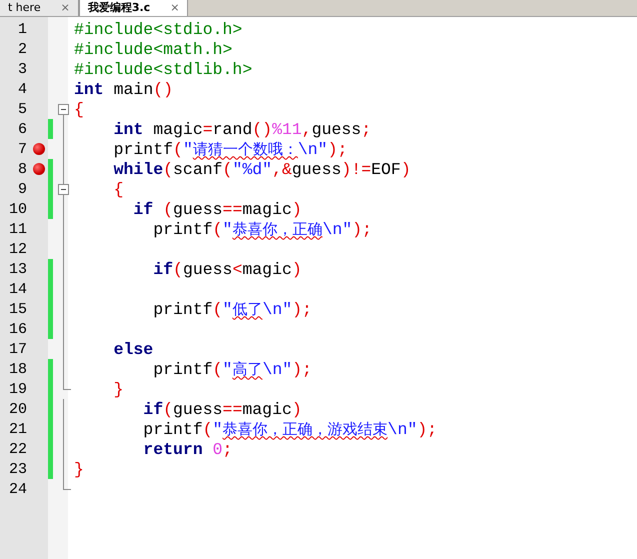 This screenshot has width=637, height=559. What do you see at coordinates (21, 189) in the screenshot?
I see `line-number: 9` at bounding box center [21, 189].